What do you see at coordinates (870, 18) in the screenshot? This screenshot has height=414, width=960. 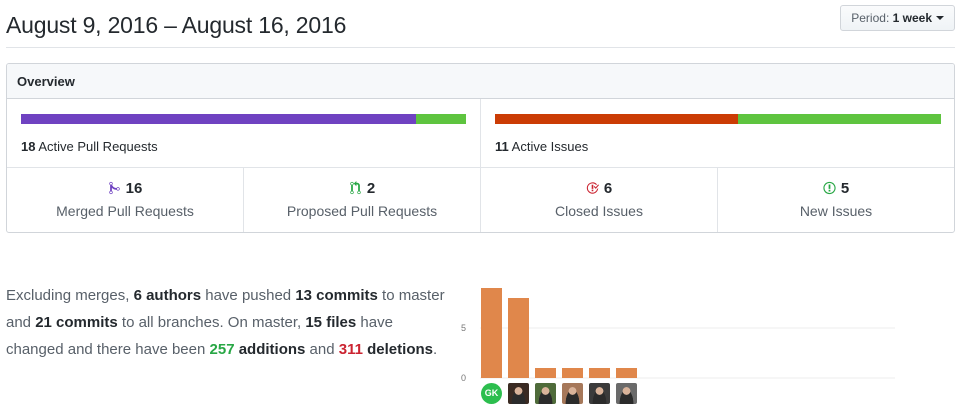 I see `period-prefix: Period:` at bounding box center [870, 18].